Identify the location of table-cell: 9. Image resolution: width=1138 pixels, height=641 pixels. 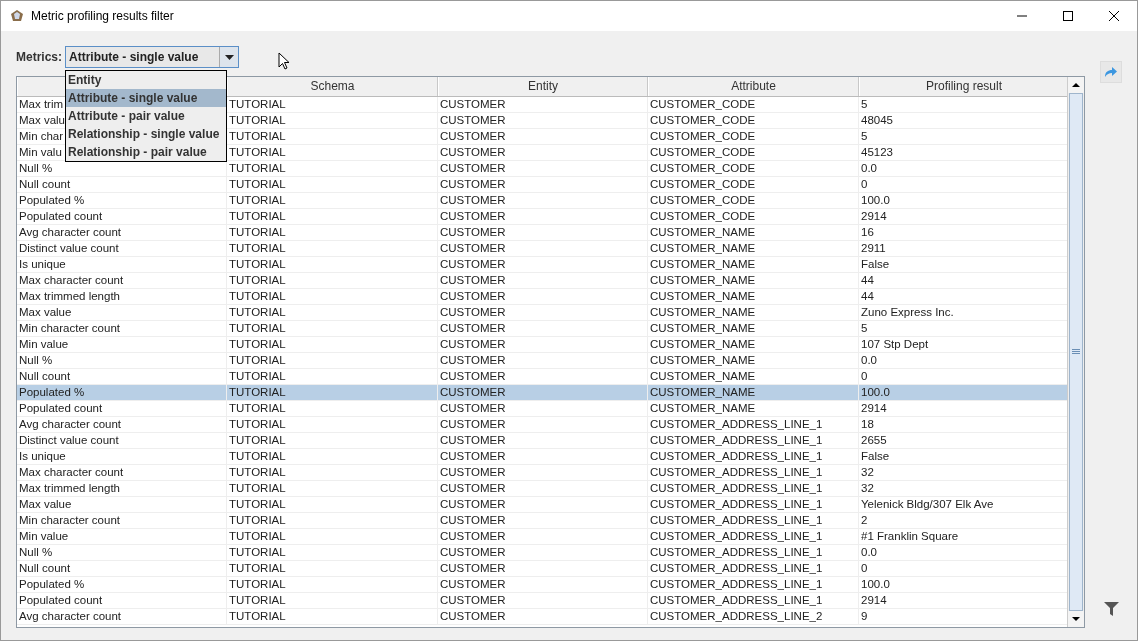
(864, 616).